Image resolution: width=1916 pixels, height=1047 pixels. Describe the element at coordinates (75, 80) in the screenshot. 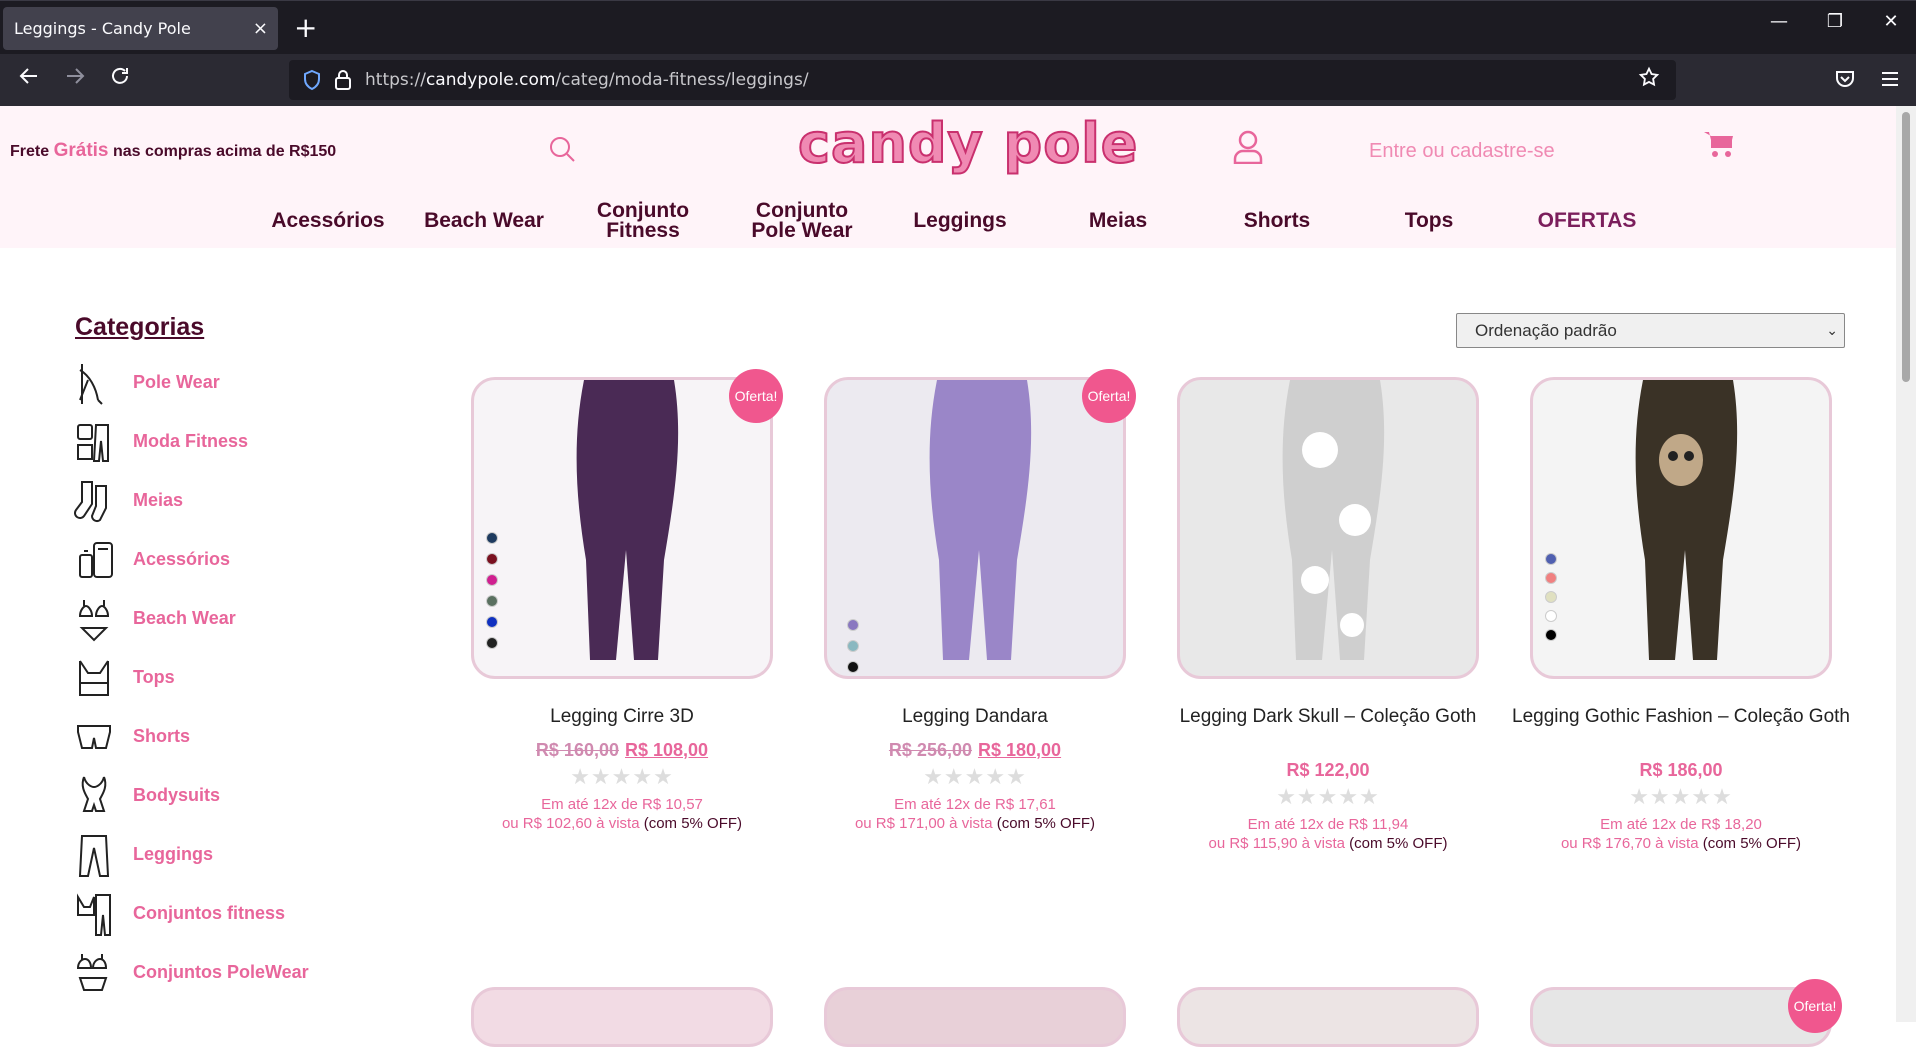

I see `forward-icon` at that location.